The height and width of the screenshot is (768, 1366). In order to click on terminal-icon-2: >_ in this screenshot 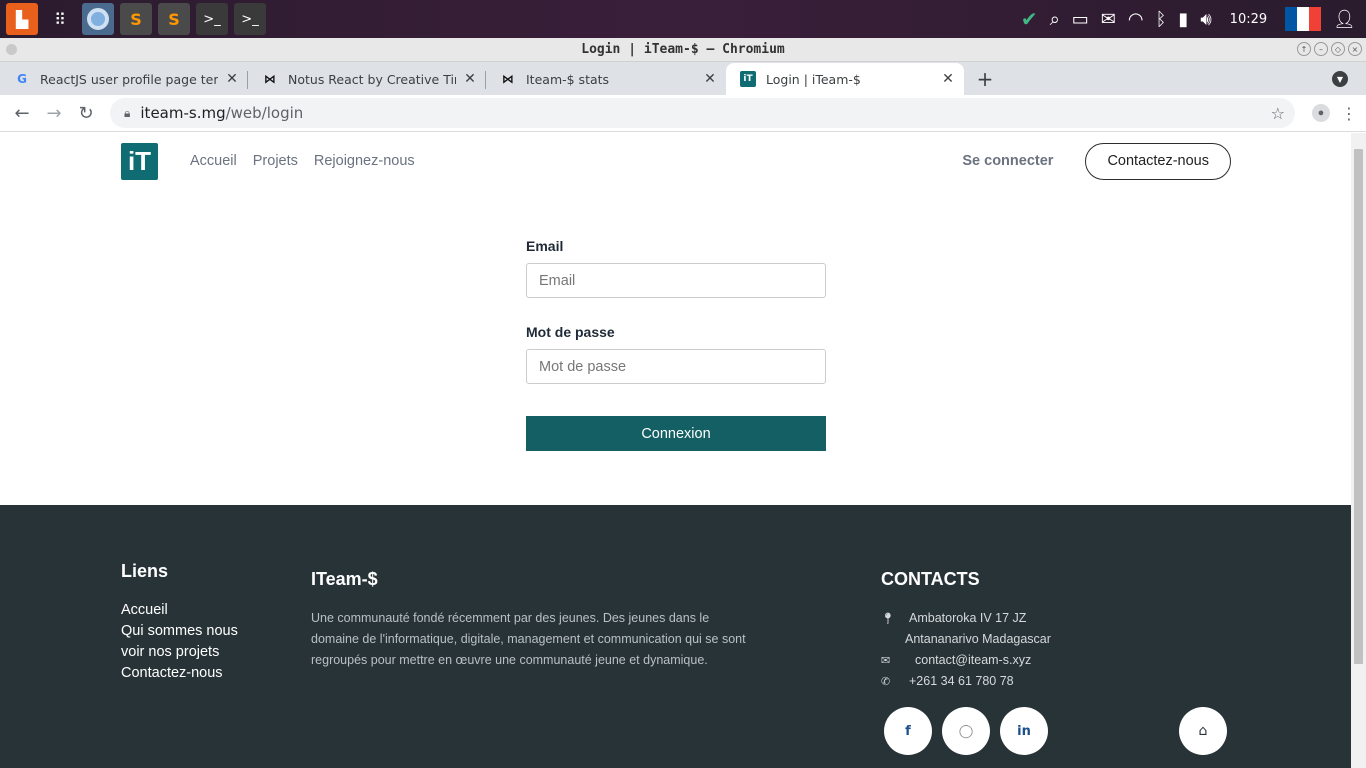, I will do `click(250, 19)`.